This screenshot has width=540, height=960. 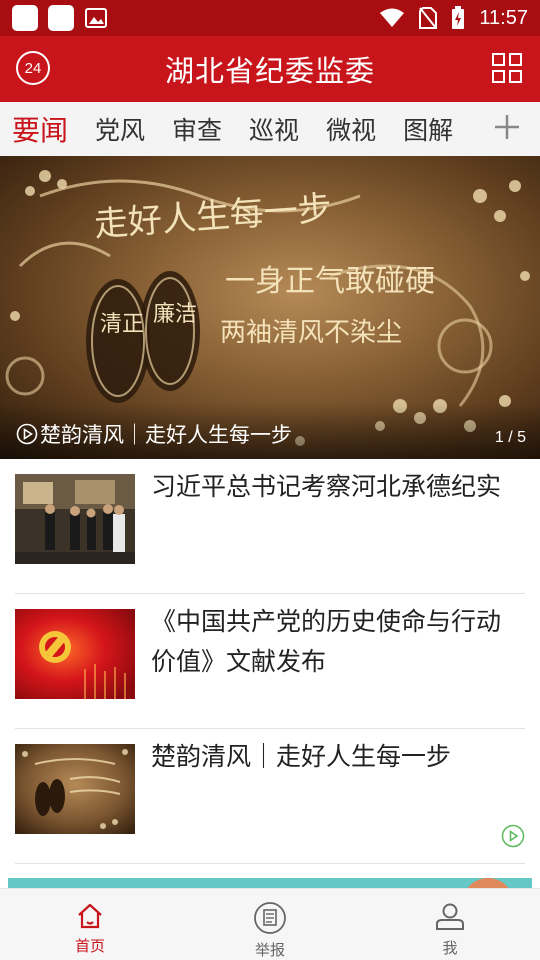 I want to click on add-channel-icon, so click(x=507, y=127).